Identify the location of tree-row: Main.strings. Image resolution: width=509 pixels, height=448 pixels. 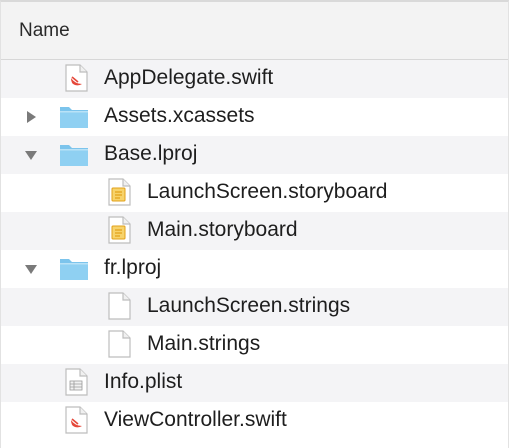
(254, 345).